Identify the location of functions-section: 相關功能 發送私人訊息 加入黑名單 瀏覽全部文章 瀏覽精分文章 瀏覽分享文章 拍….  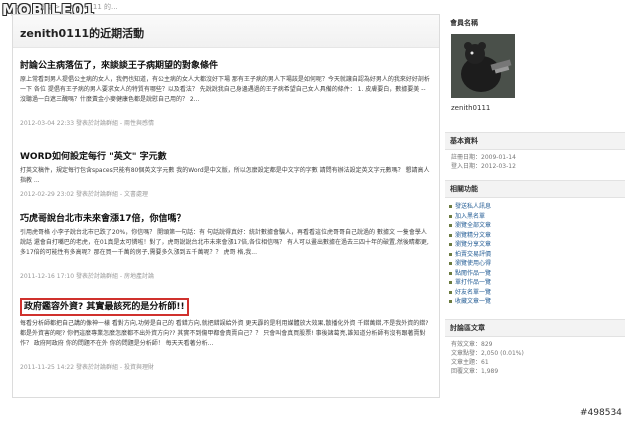
(535, 243).